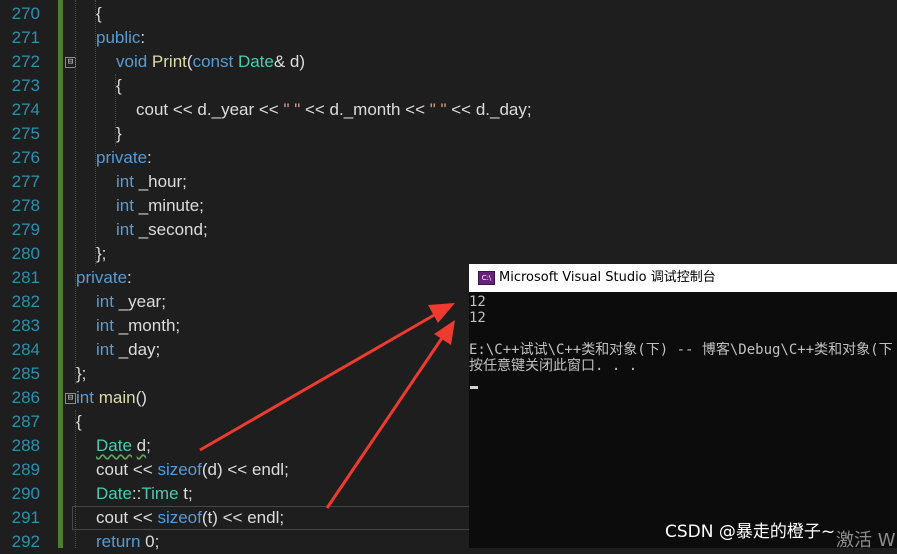  I want to click on line-number: 279, so click(25, 229).